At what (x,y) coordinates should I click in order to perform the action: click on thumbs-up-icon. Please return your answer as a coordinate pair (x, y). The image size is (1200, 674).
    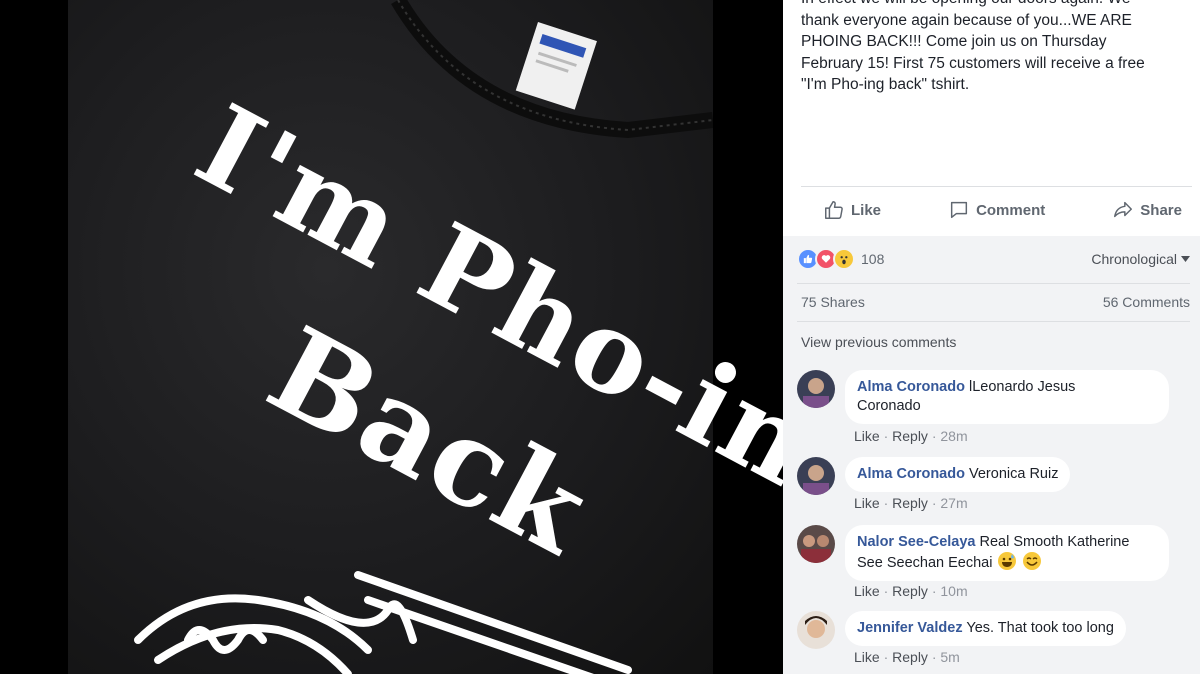
    Looking at the image, I should click on (834, 210).